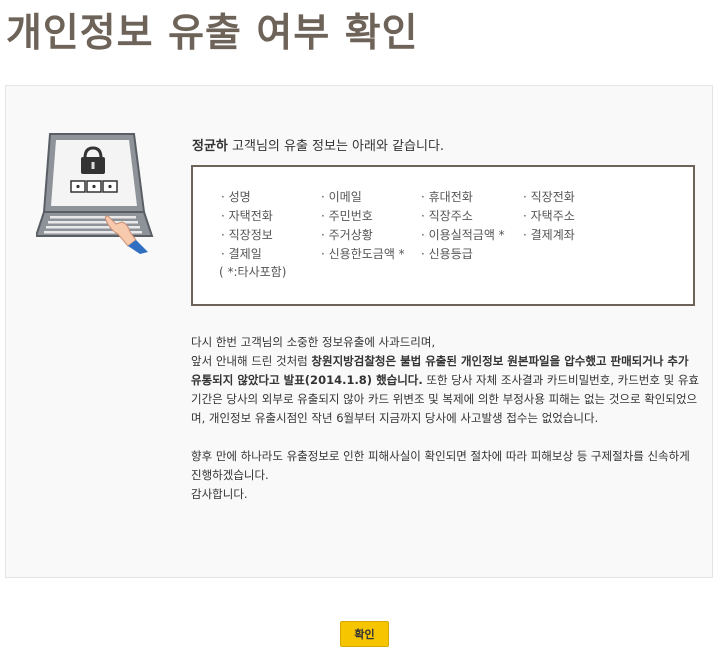 This screenshot has height=662, width=715. What do you see at coordinates (247, 216) in the screenshot?
I see `leak-item: · 자택전화` at bounding box center [247, 216].